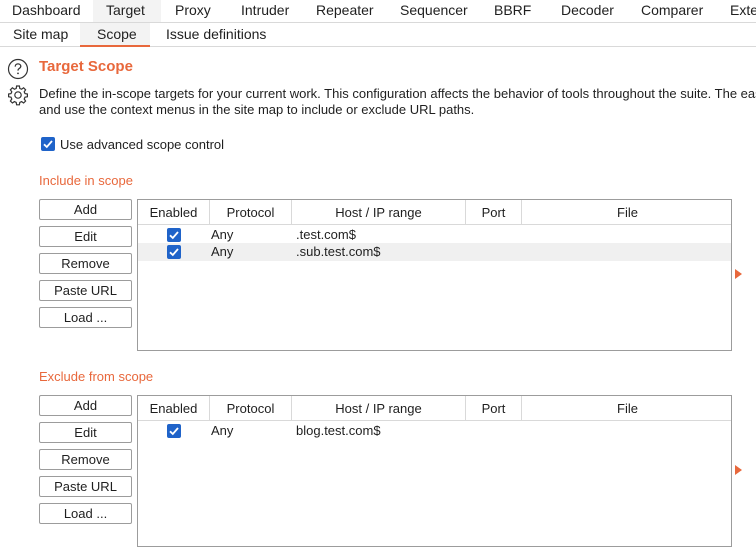 This screenshot has width=756, height=559. I want to click on include-add-button: Add, so click(85, 209).